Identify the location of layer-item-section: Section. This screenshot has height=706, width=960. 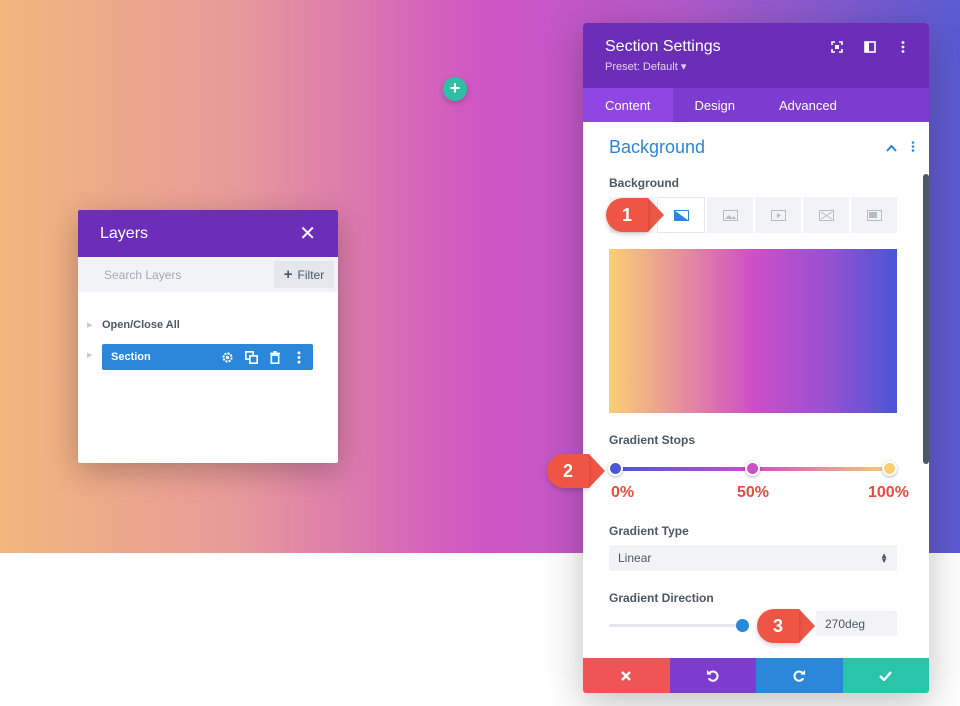
(207, 357).